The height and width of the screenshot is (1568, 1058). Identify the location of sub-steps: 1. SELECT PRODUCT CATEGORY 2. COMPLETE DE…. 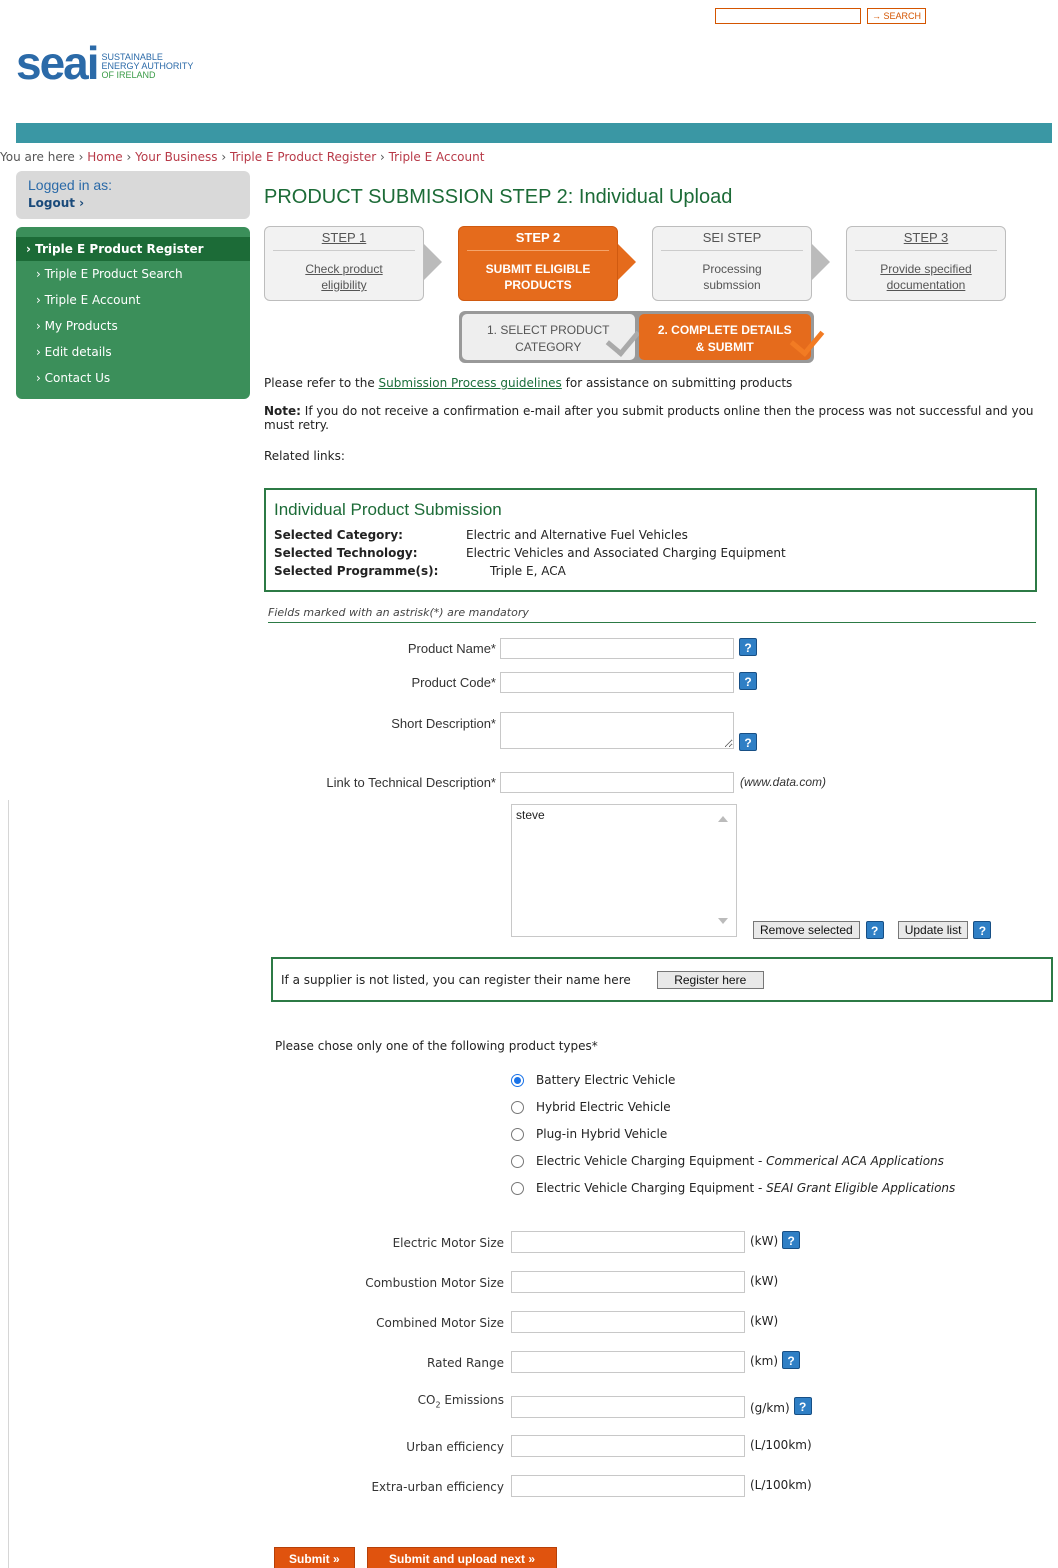
(642, 337).